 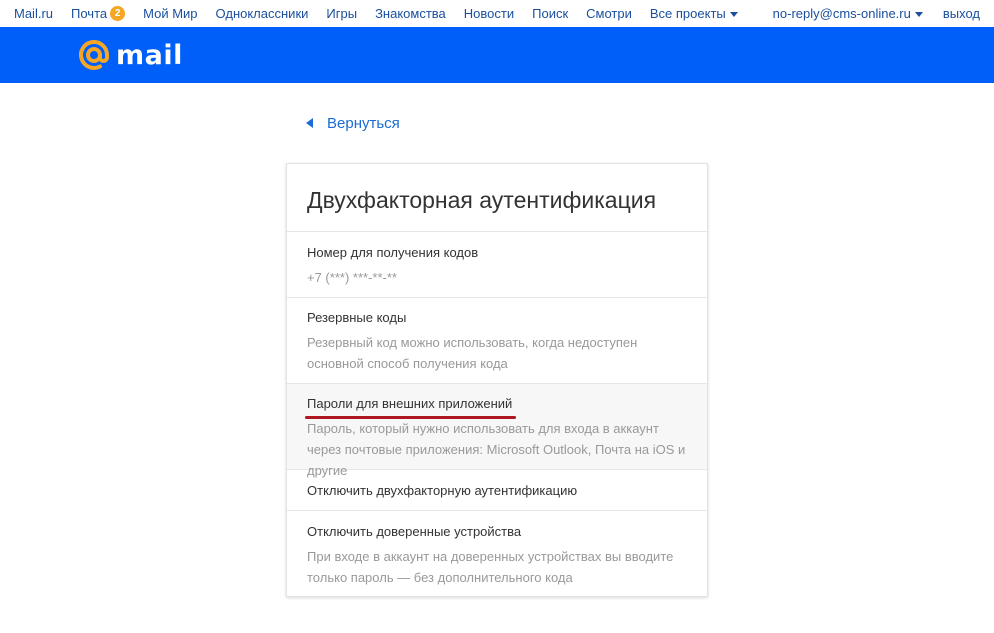 I want to click on disable-trusted-devices-label: Отключить доверенные устройства, so click(x=414, y=531).